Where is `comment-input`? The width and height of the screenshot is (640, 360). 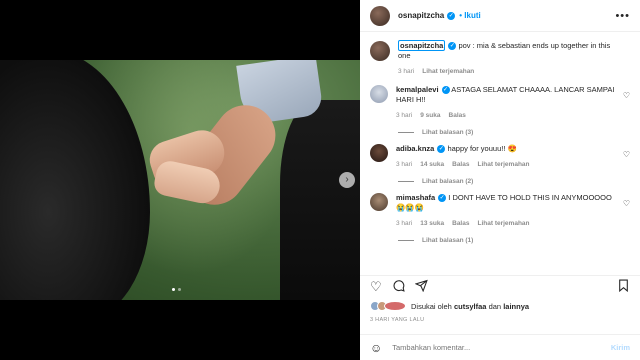
comment-input is located at coordinates (501, 347).